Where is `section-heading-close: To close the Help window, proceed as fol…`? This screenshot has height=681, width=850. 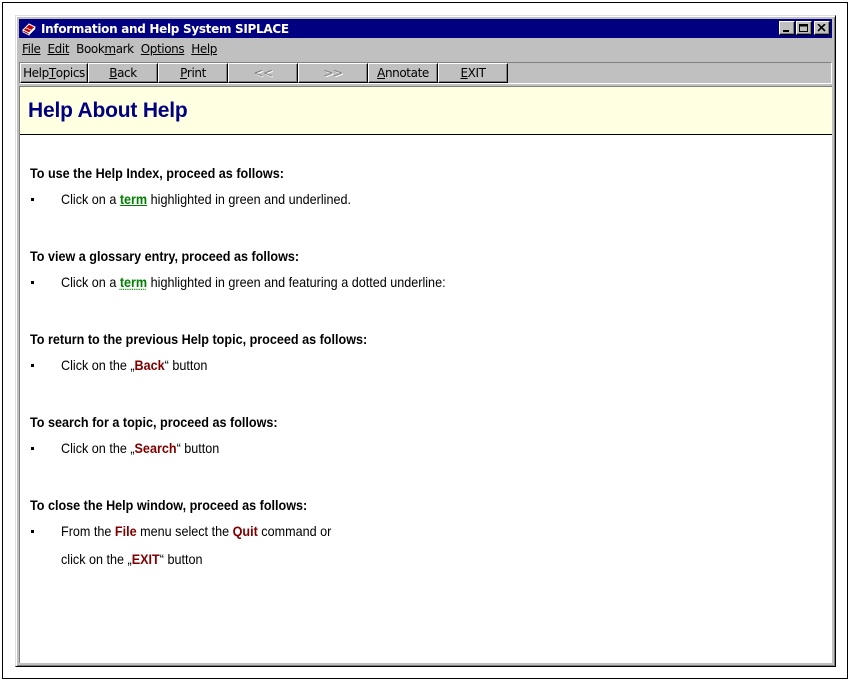
section-heading-close: To close the Help window, proceed as fol… is located at coordinates (169, 505).